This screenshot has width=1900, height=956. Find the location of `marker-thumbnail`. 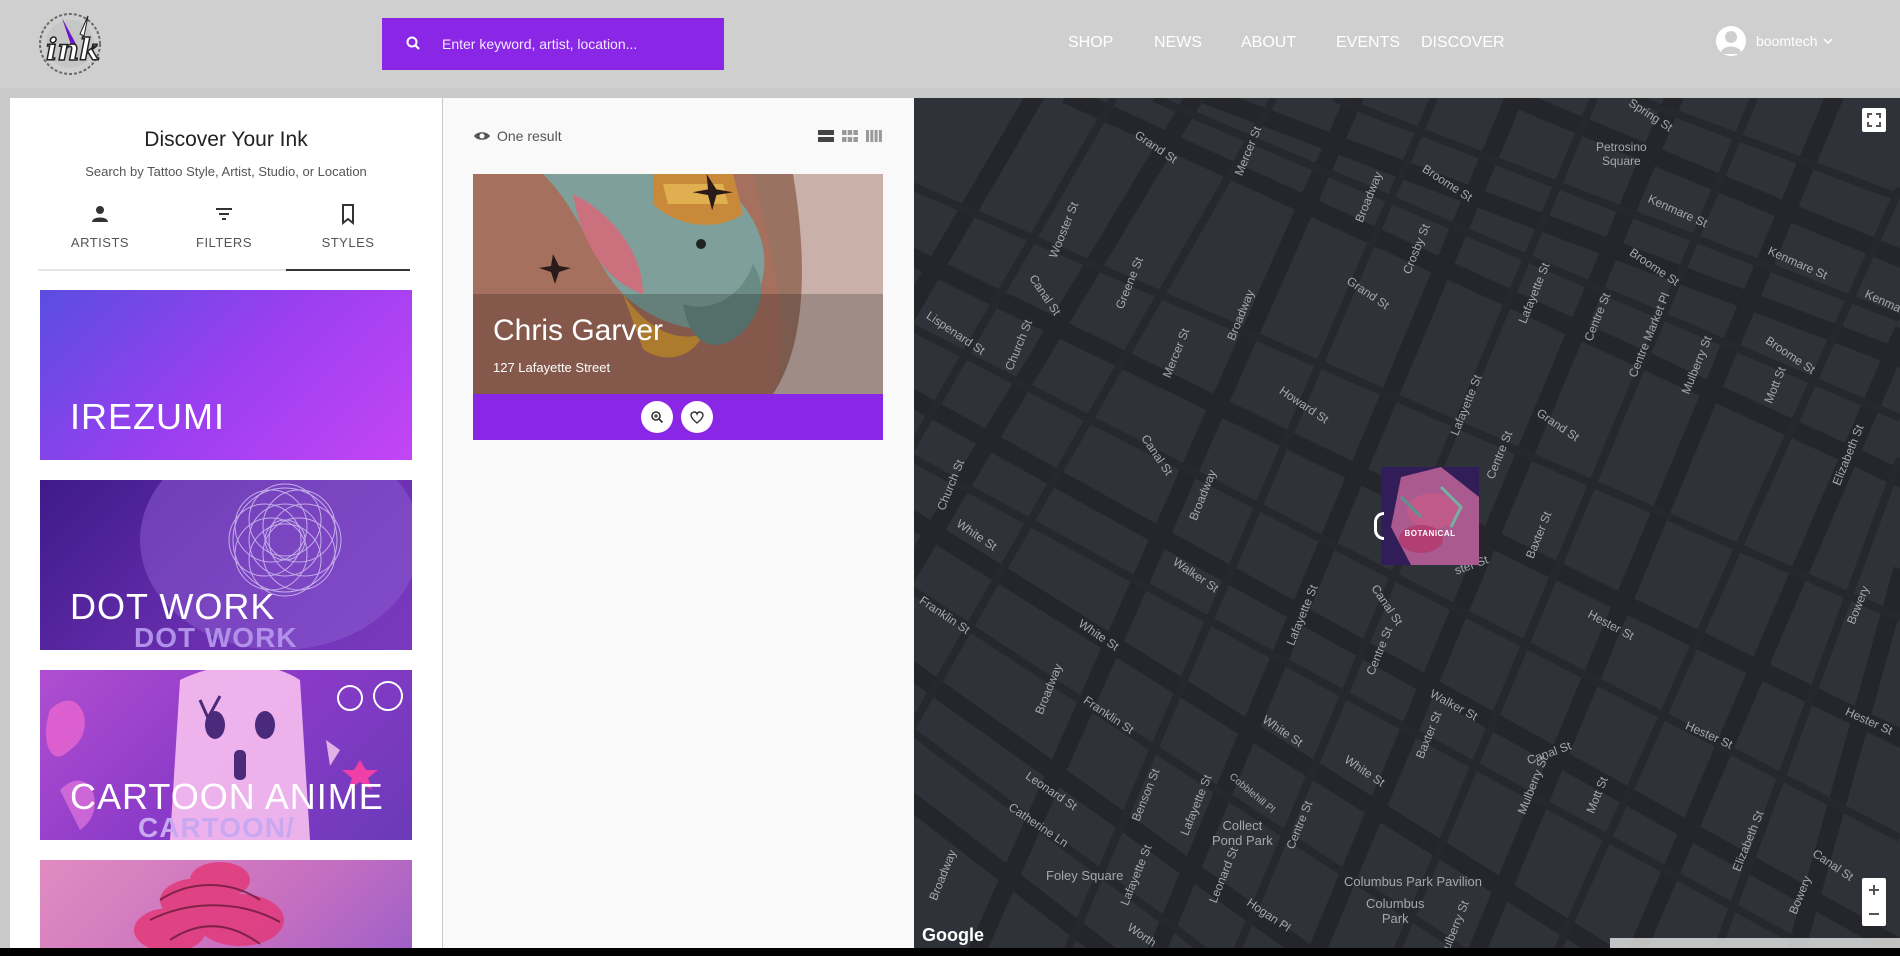

marker-thumbnail is located at coordinates (1430, 516).